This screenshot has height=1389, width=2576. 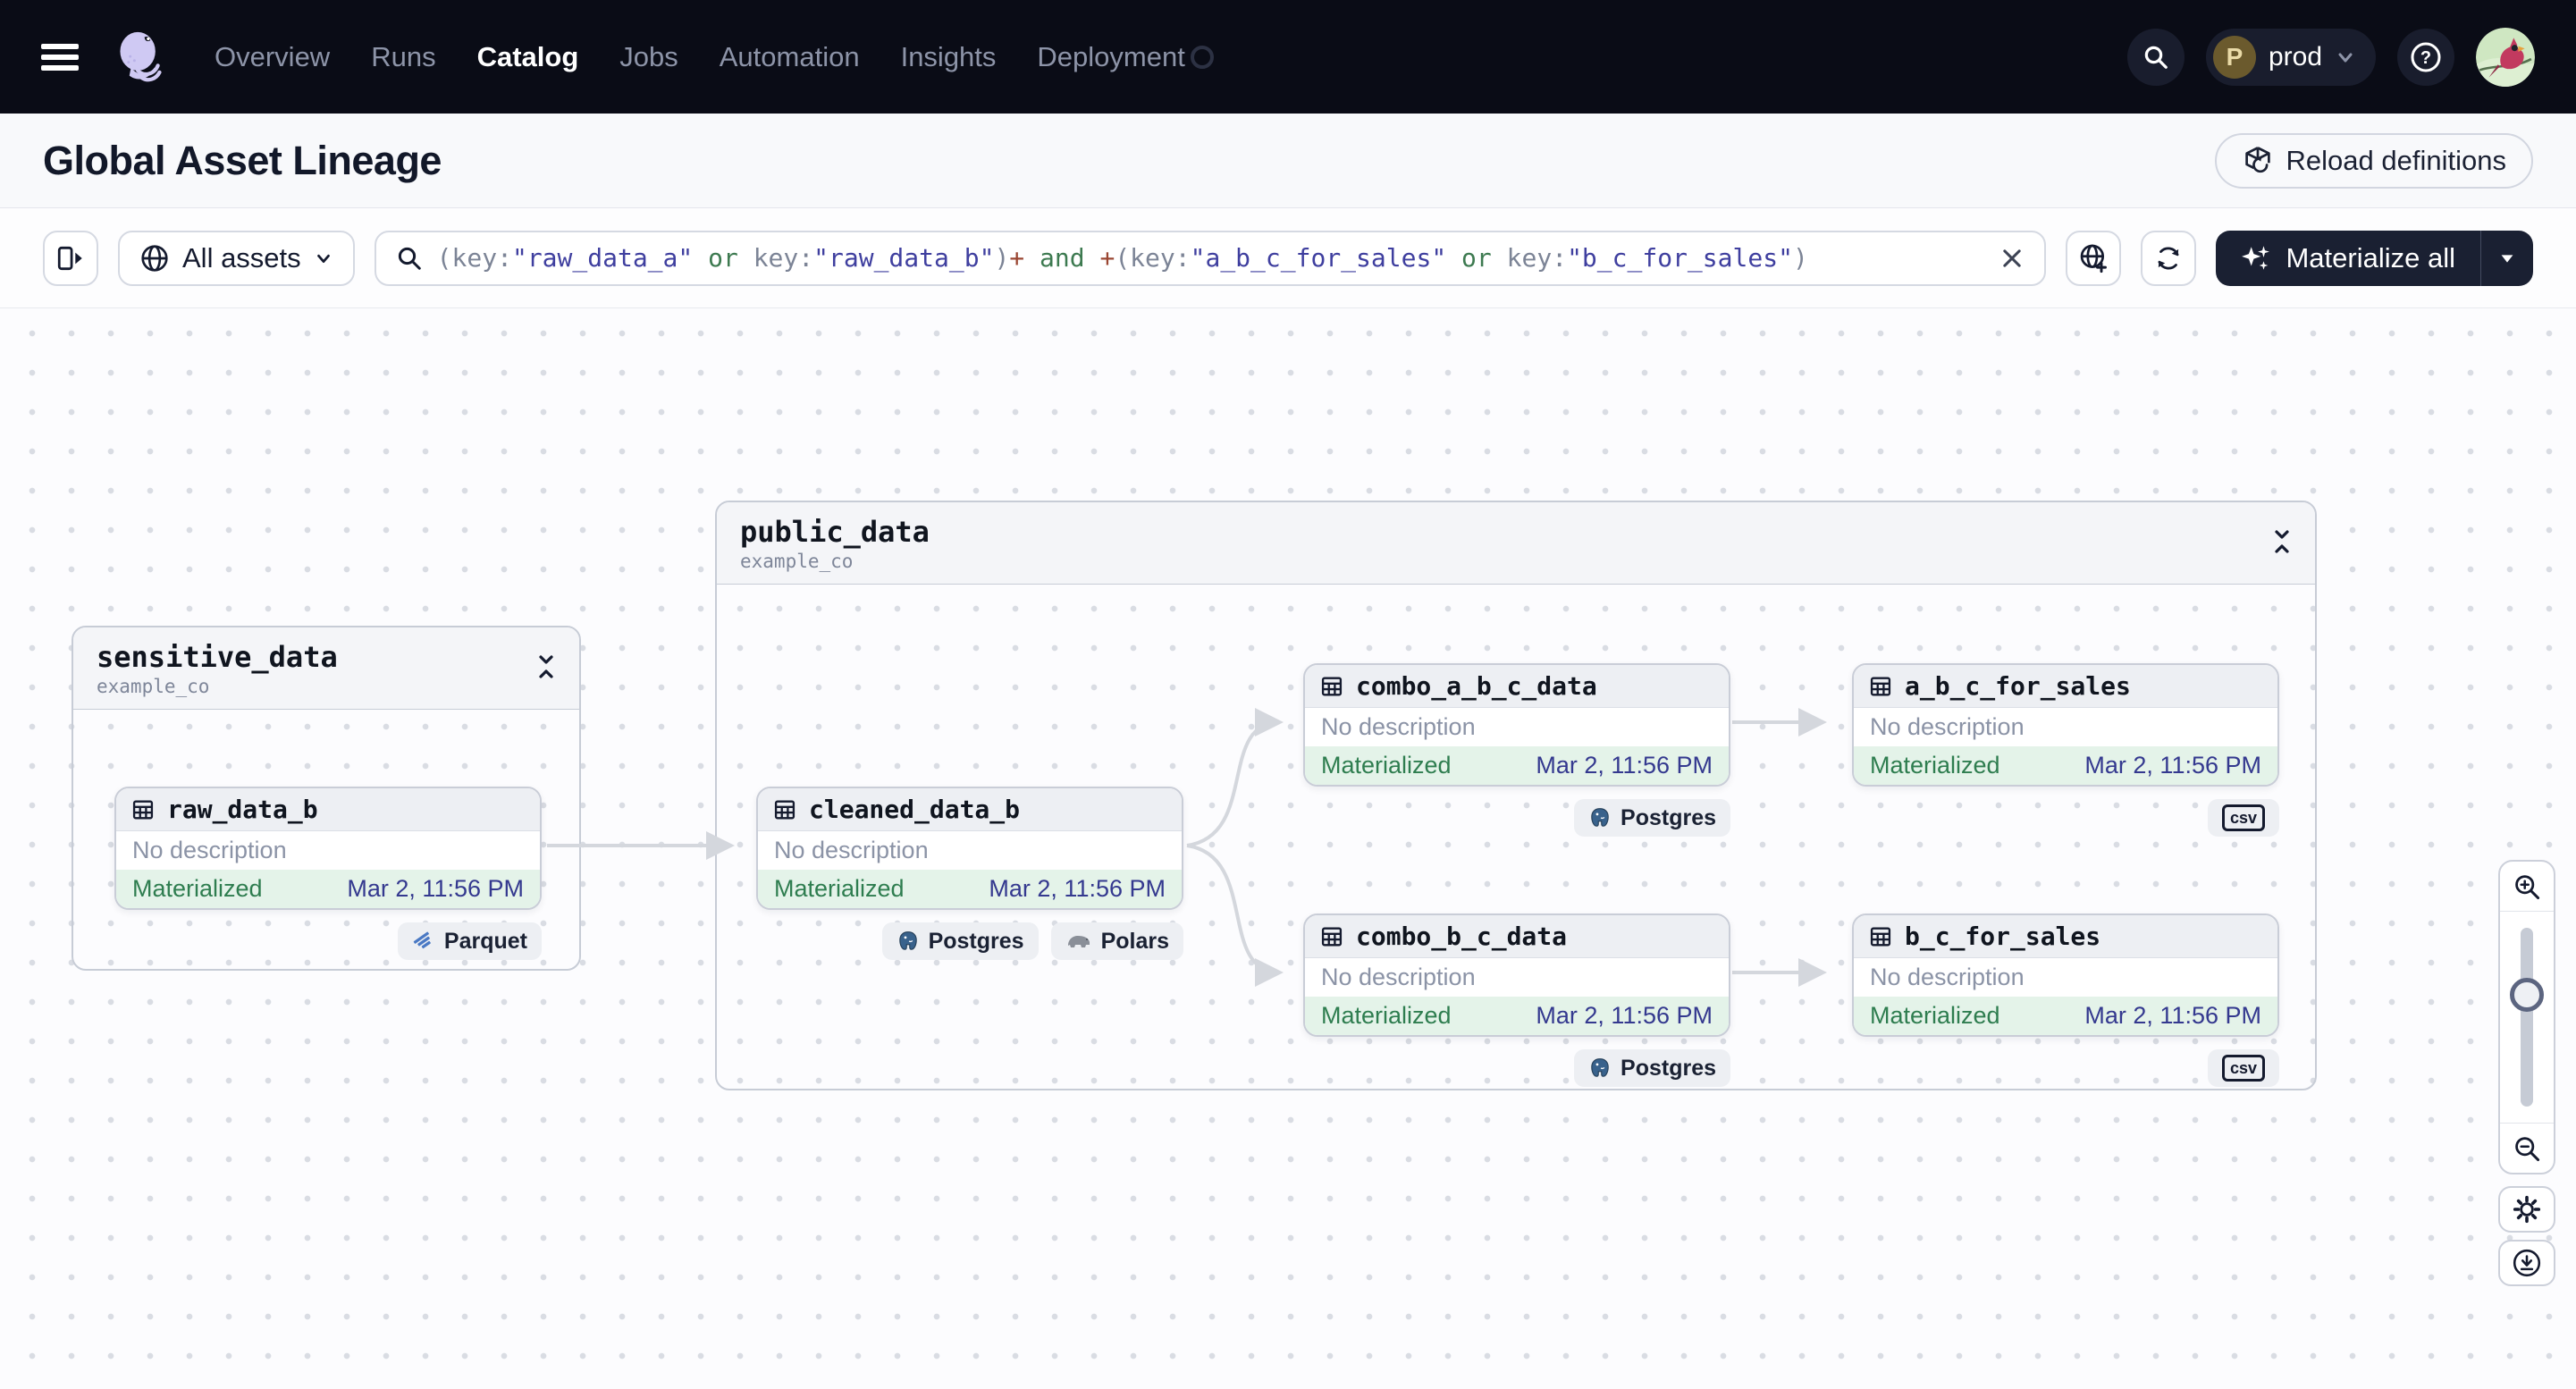 What do you see at coordinates (273, 57) in the screenshot?
I see `nav-item-overview: Overview` at bounding box center [273, 57].